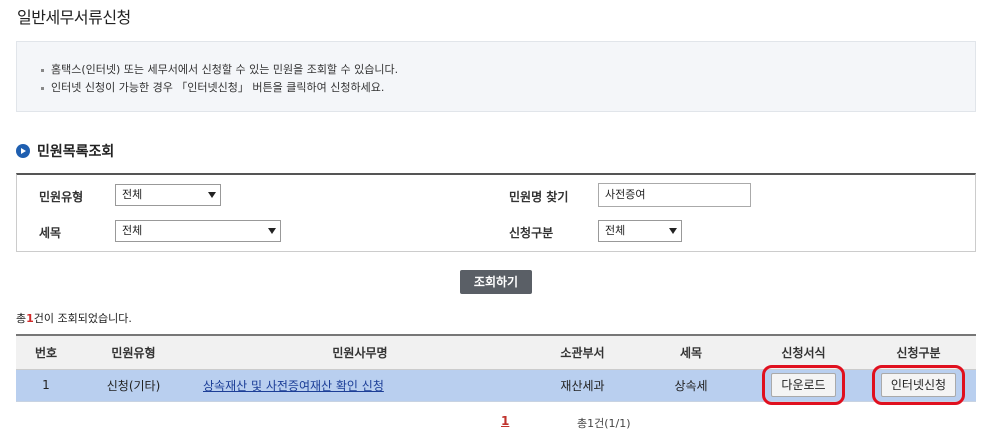 The height and width of the screenshot is (445, 983). Describe the element at coordinates (74, 17) in the screenshot. I see `page-title: 일반세무서류신청` at that location.